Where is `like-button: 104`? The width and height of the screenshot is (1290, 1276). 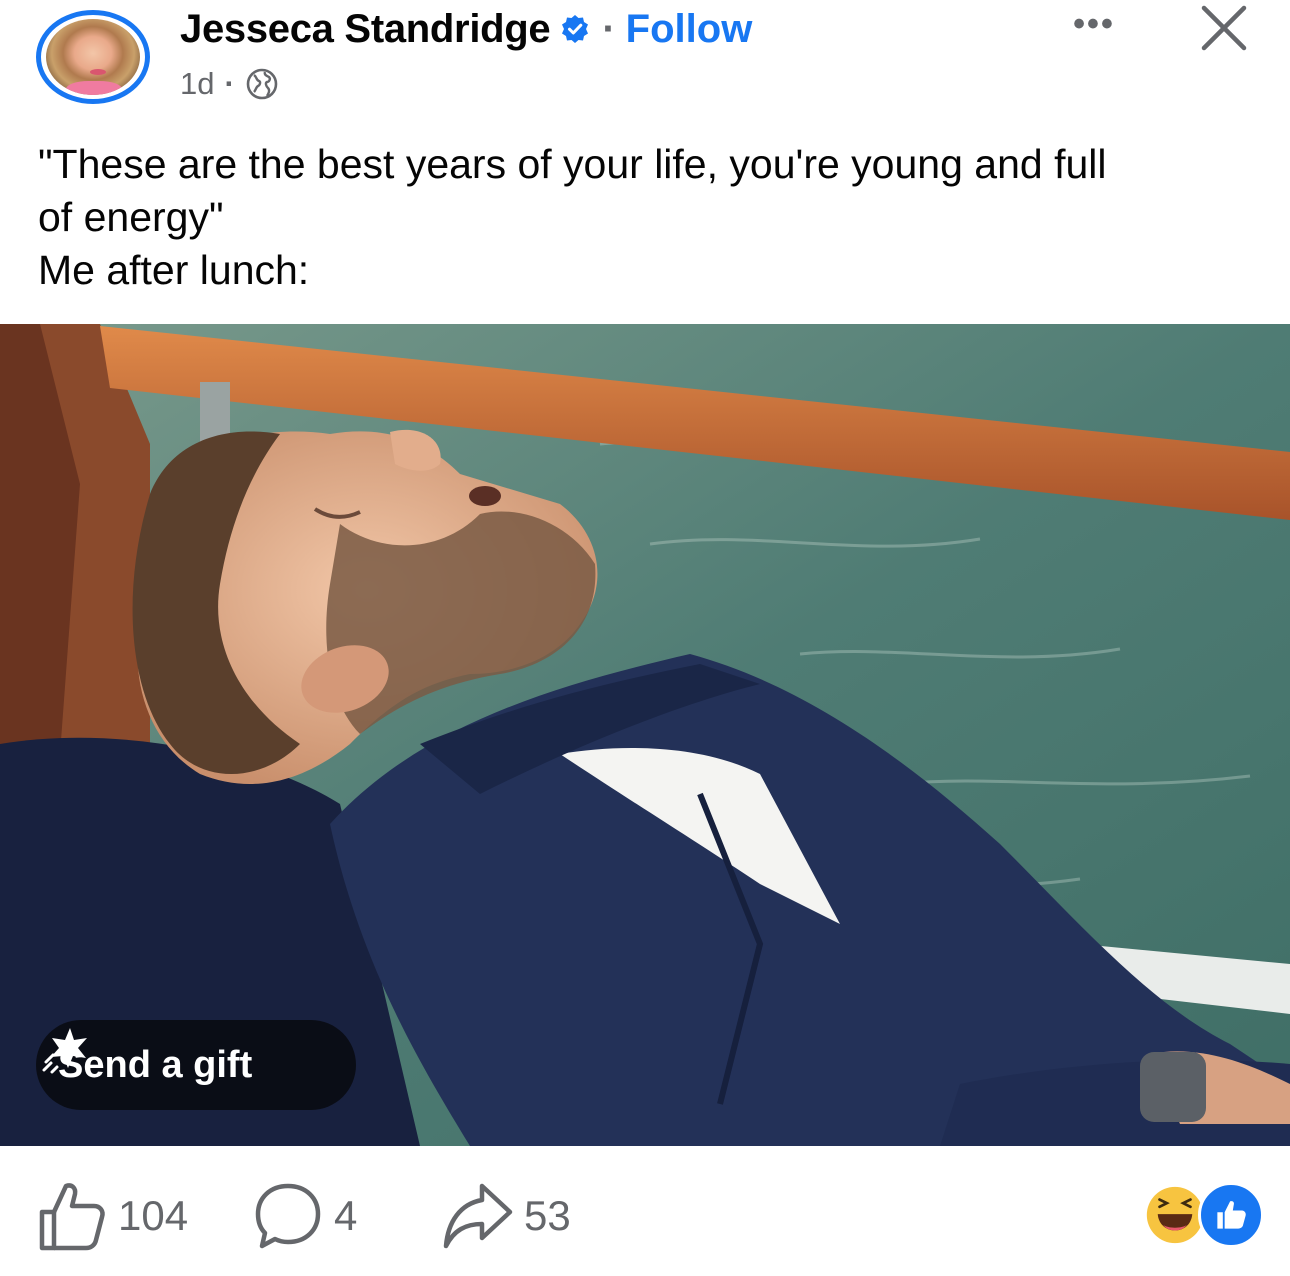
like-button: 104 is located at coordinates (111, 1216).